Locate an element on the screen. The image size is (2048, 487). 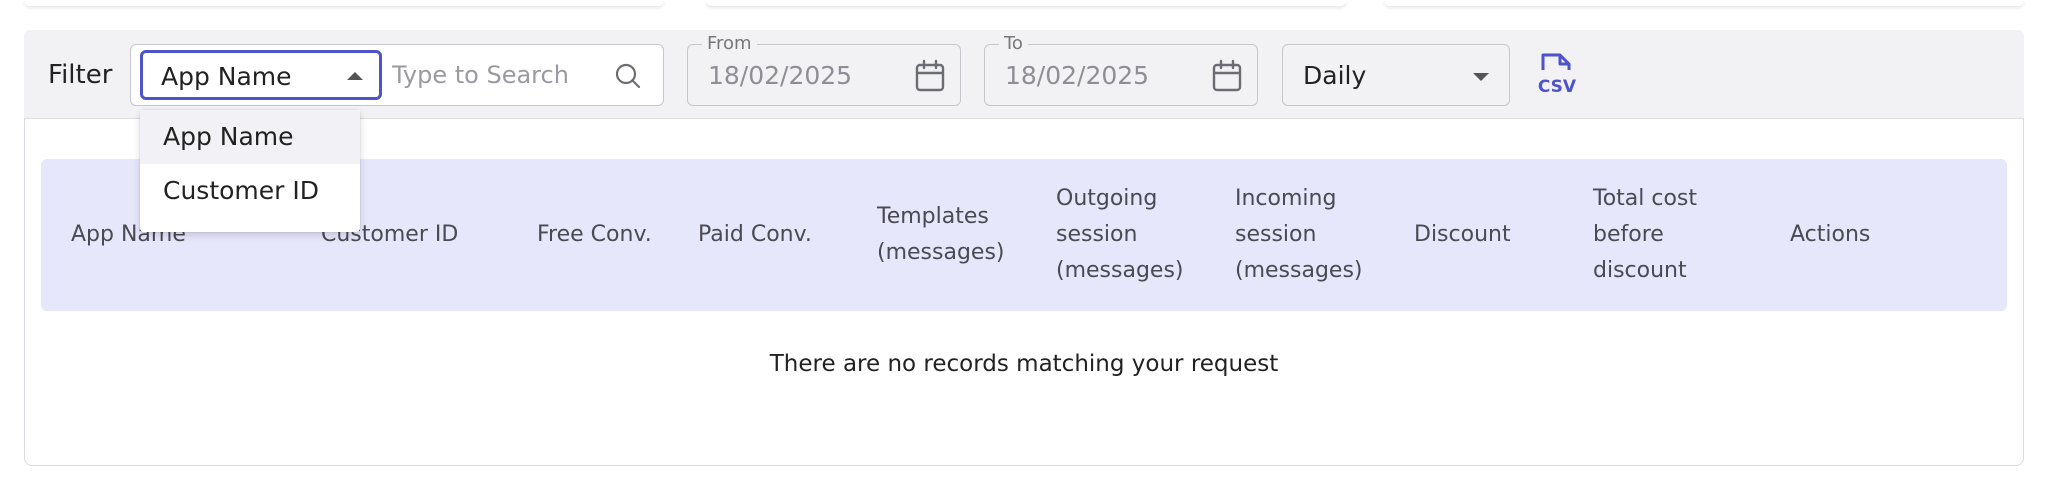
search-icon is located at coordinates (628, 76).